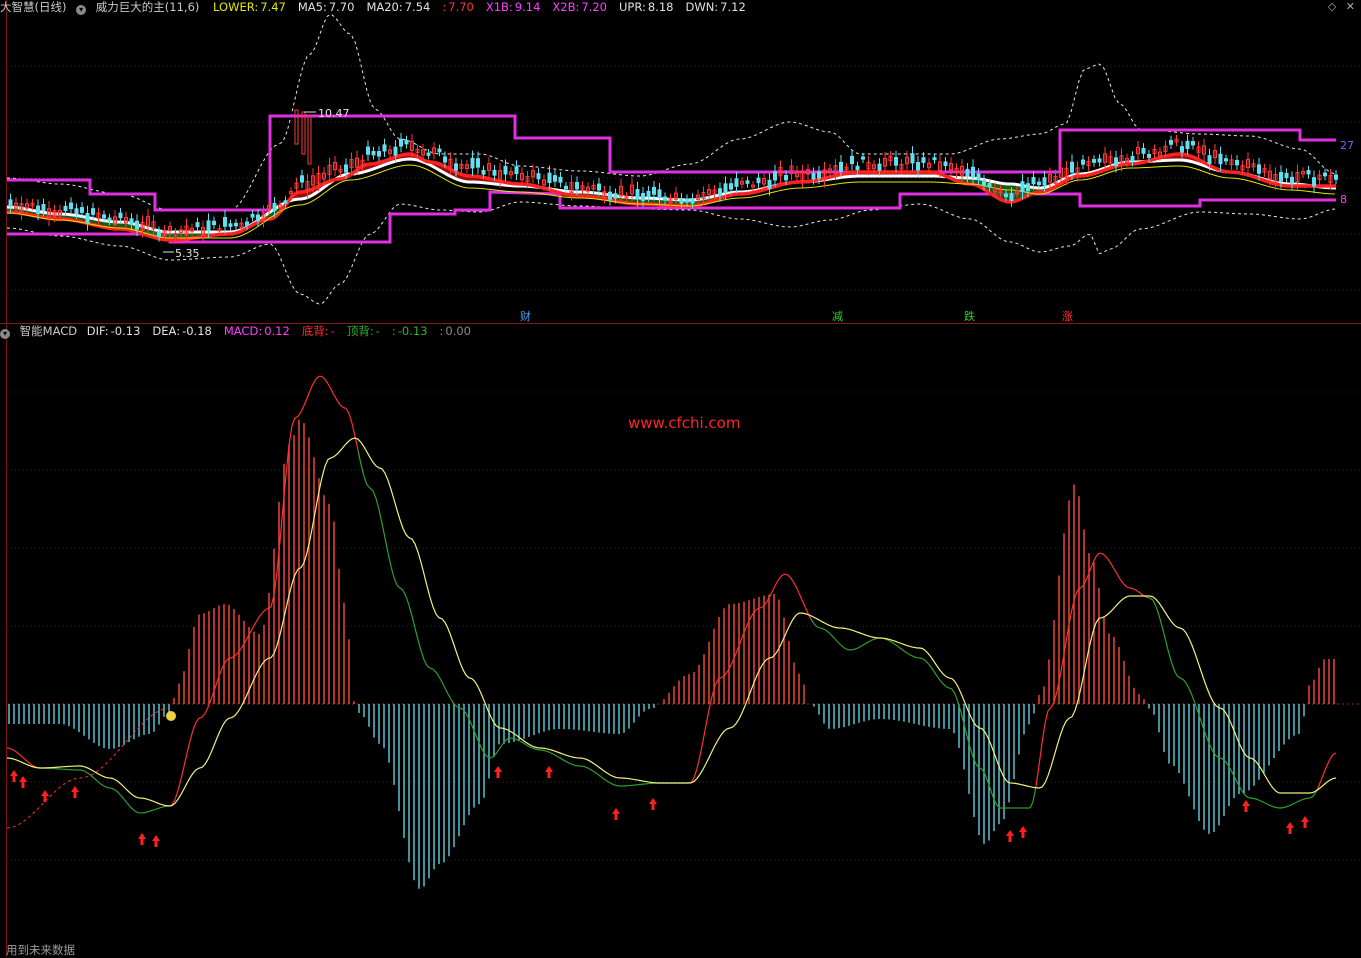 This screenshot has width=1361, height=958. I want to click on indicator-item: MA5:7.70, so click(329, 7).